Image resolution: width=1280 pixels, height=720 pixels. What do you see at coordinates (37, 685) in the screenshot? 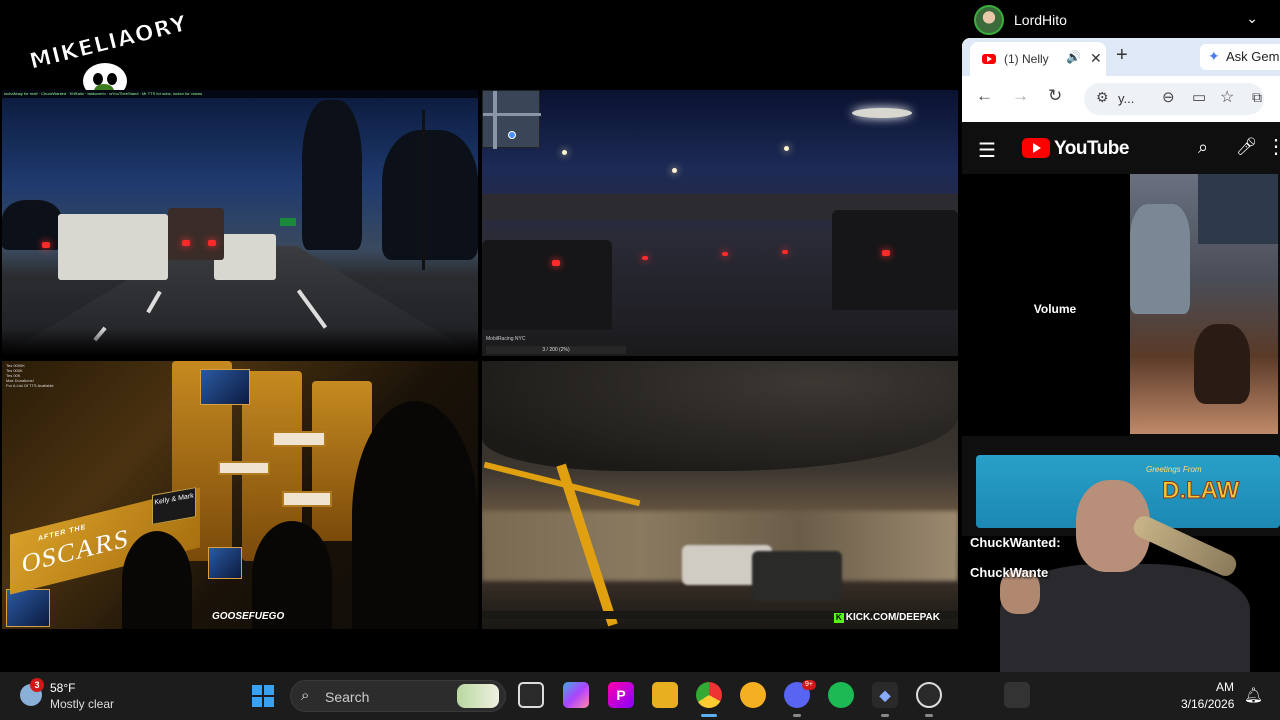
I see `weather-alert-badge: 3` at bounding box center [37, 685].